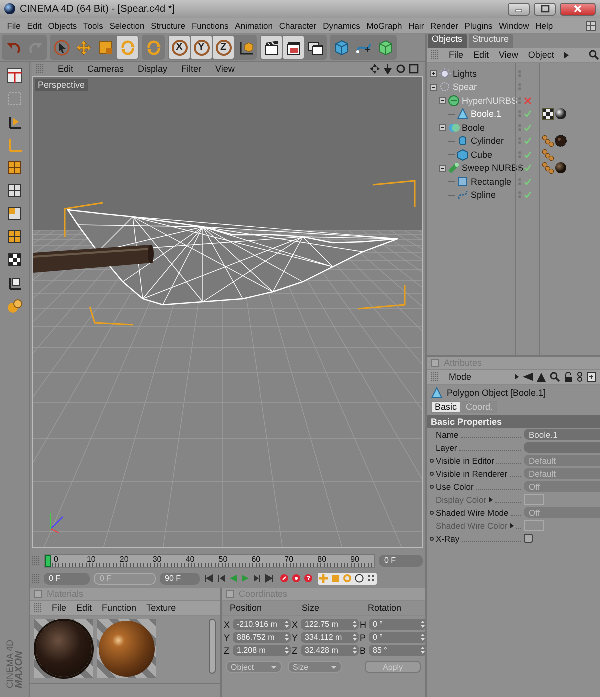 Image resolution: width=600 pixels, height=697 pixels. I want to click on menu-item: Functions, so click(210, 25).